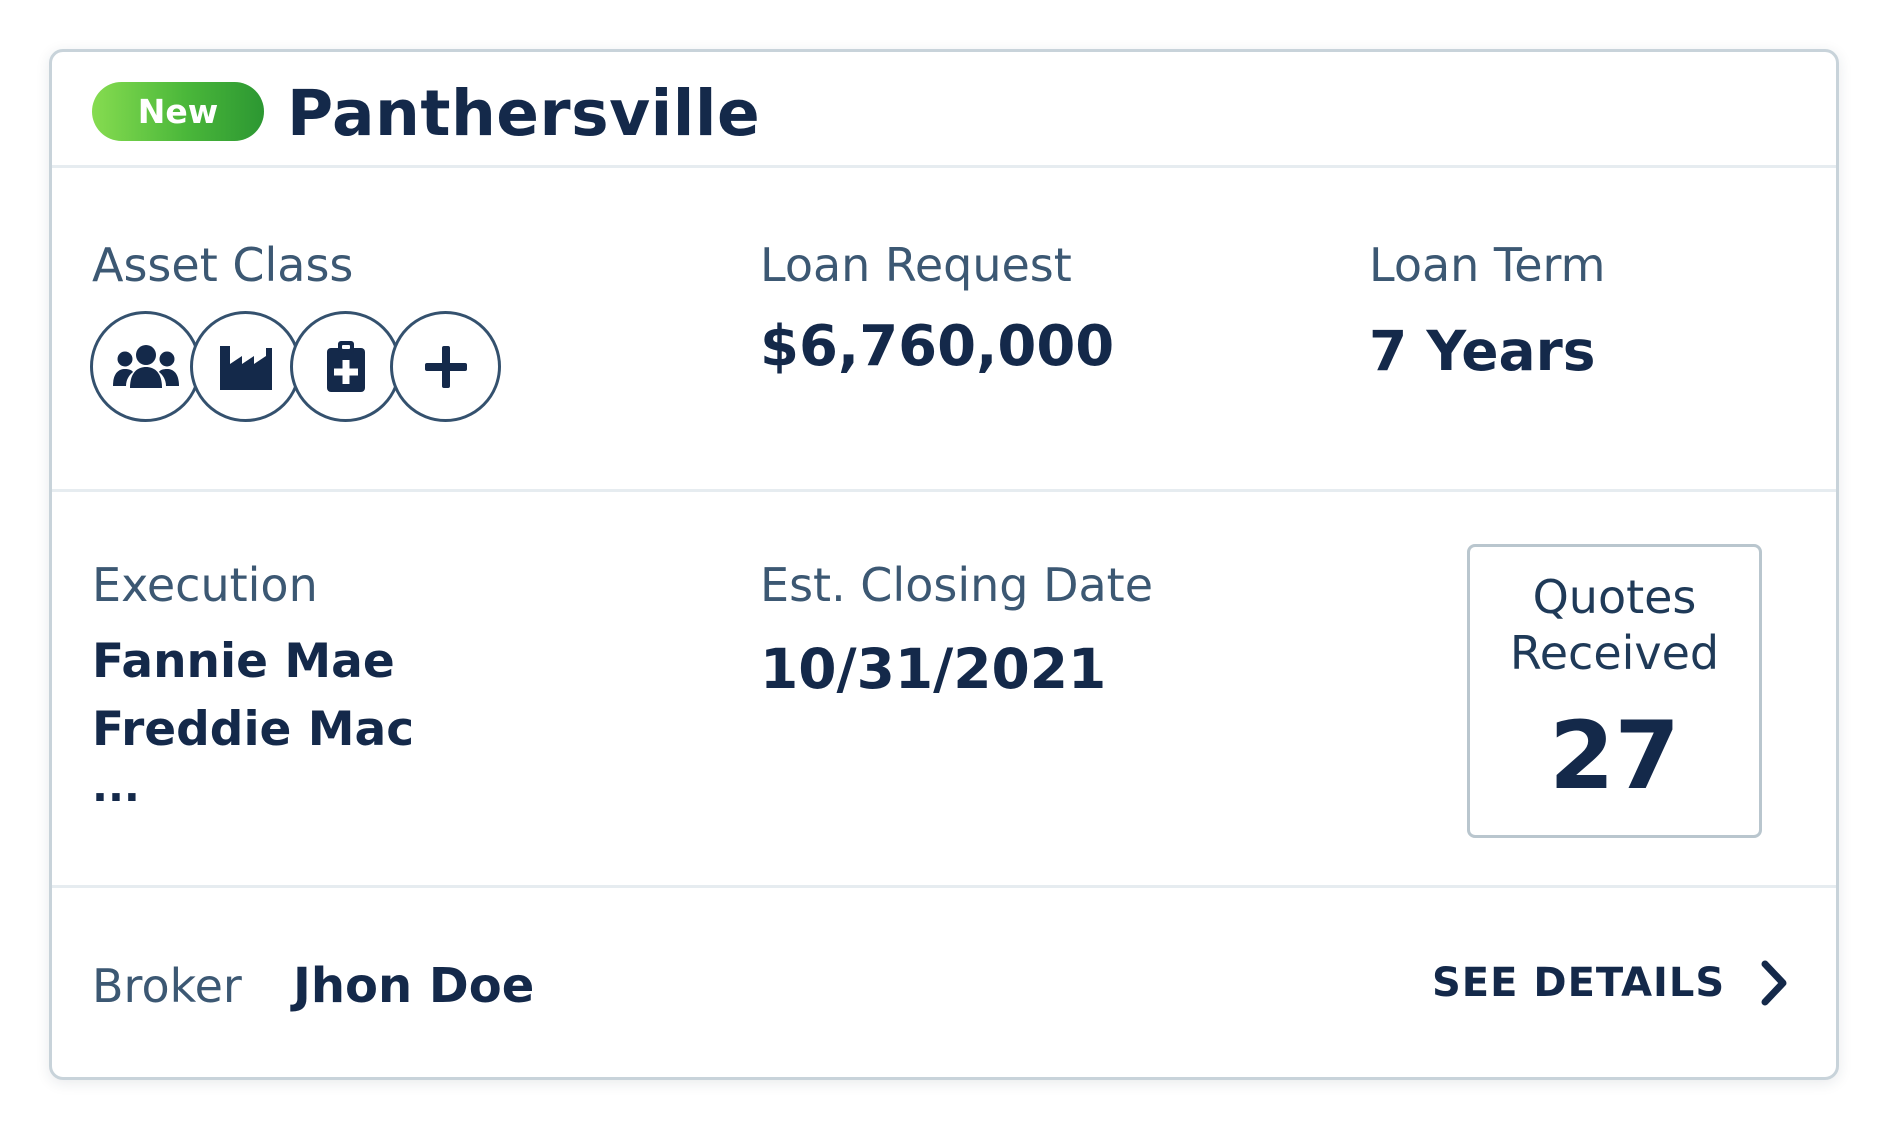  Describe the element at coordinates (1614, 653) in the screenshot. I see `quotes-label-line: Received` at that location.